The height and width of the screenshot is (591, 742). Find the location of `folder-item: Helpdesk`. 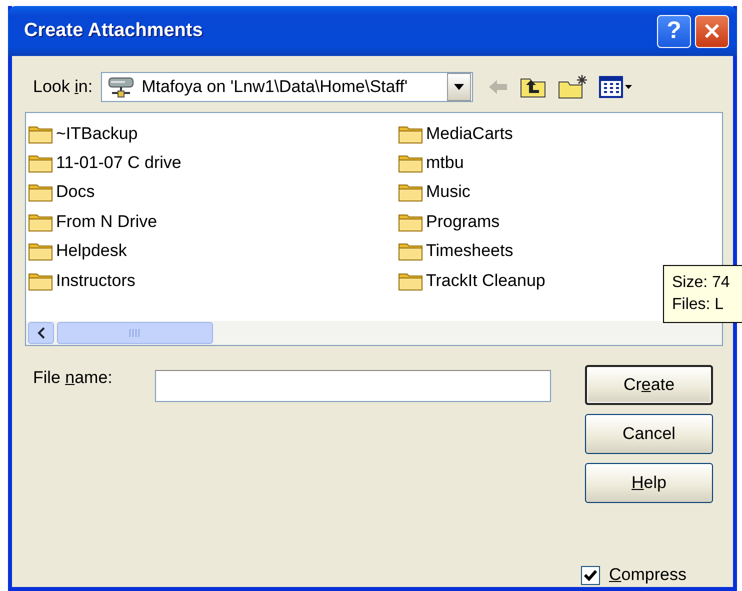

folder-item: Helpdesk is located at coordinates (213, 251).